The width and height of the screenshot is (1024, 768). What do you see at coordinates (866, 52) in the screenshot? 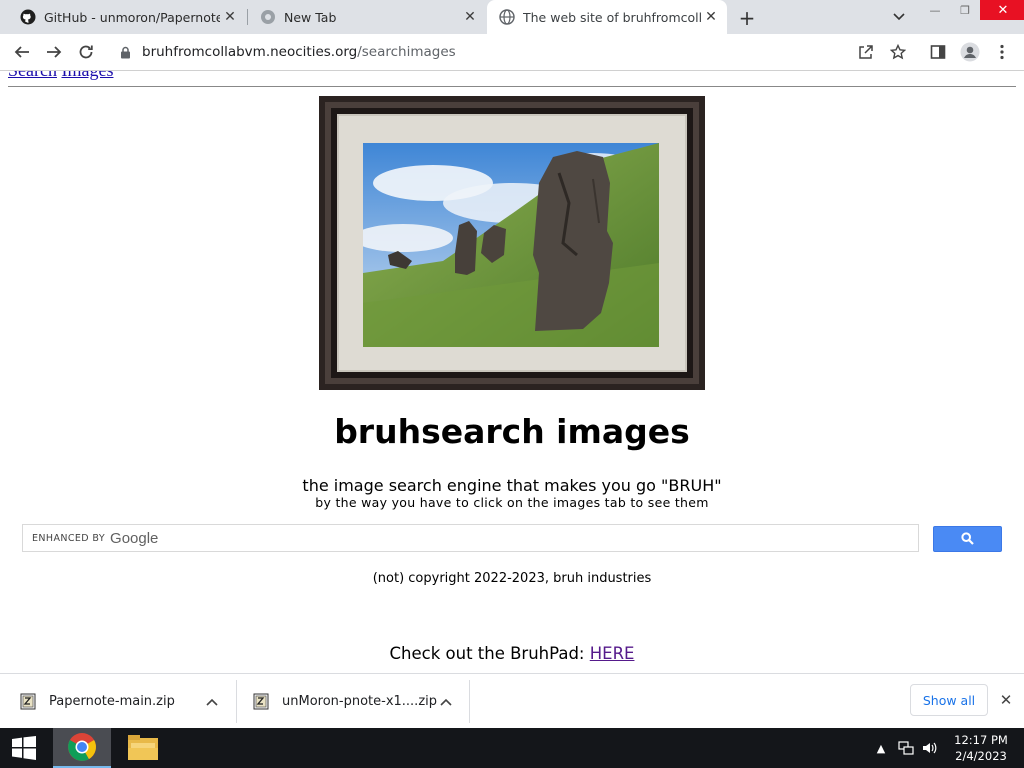
I see `share-icon` at bounding box center [866, 52].